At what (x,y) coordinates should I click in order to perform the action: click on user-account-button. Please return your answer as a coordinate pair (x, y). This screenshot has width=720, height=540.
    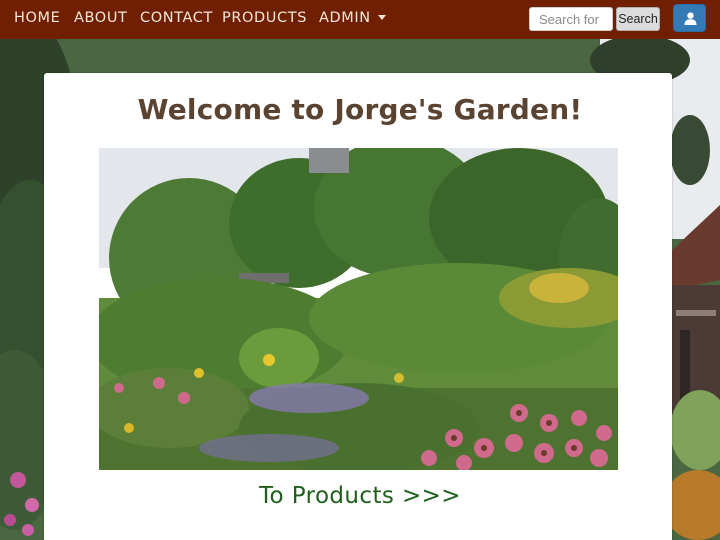
    Looking at the image, I should click on (689, 18).